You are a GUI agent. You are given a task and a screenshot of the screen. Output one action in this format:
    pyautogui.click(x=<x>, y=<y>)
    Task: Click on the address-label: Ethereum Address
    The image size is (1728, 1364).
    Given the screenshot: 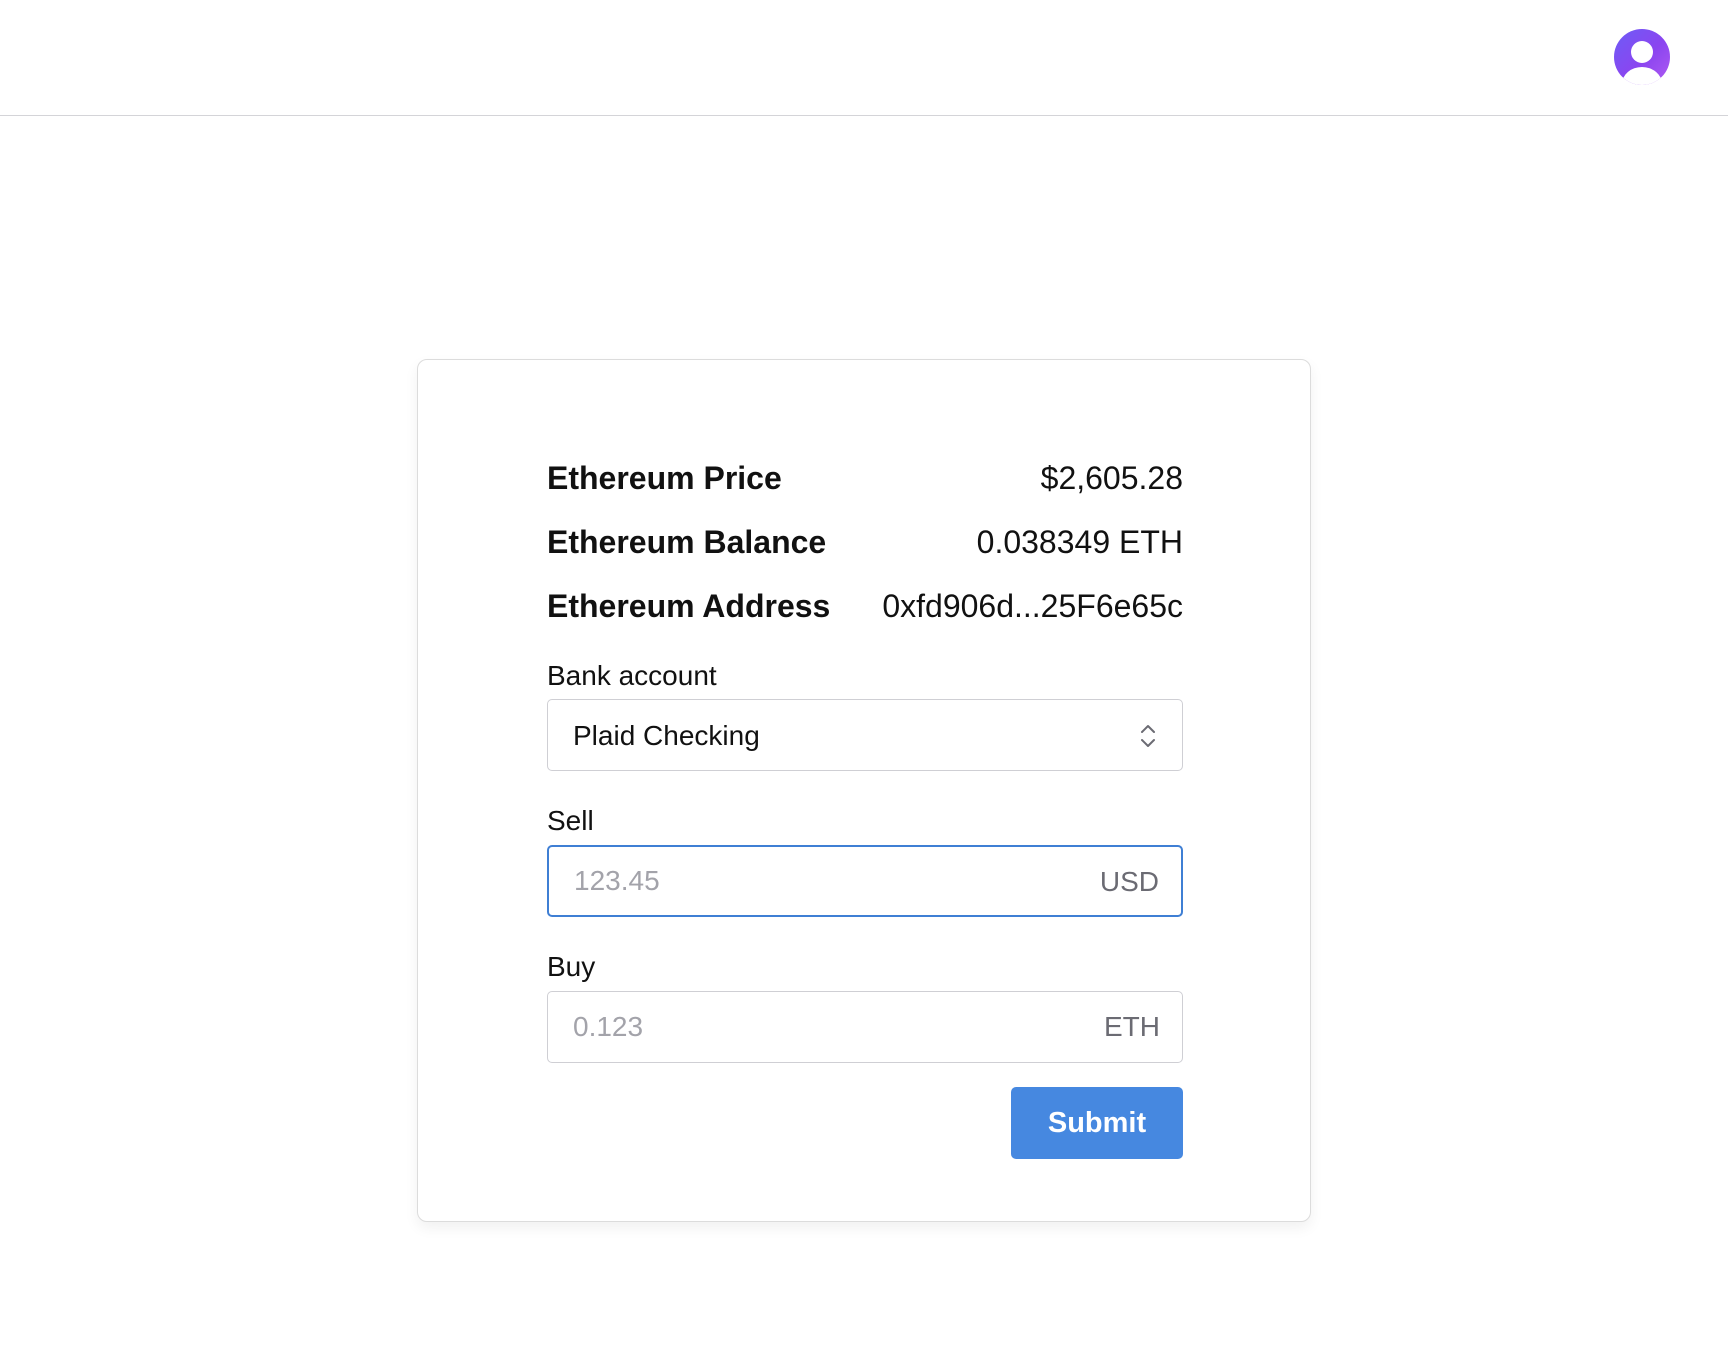 What is the action you would take?
    pyautogui.click(x=689, y=606)
    